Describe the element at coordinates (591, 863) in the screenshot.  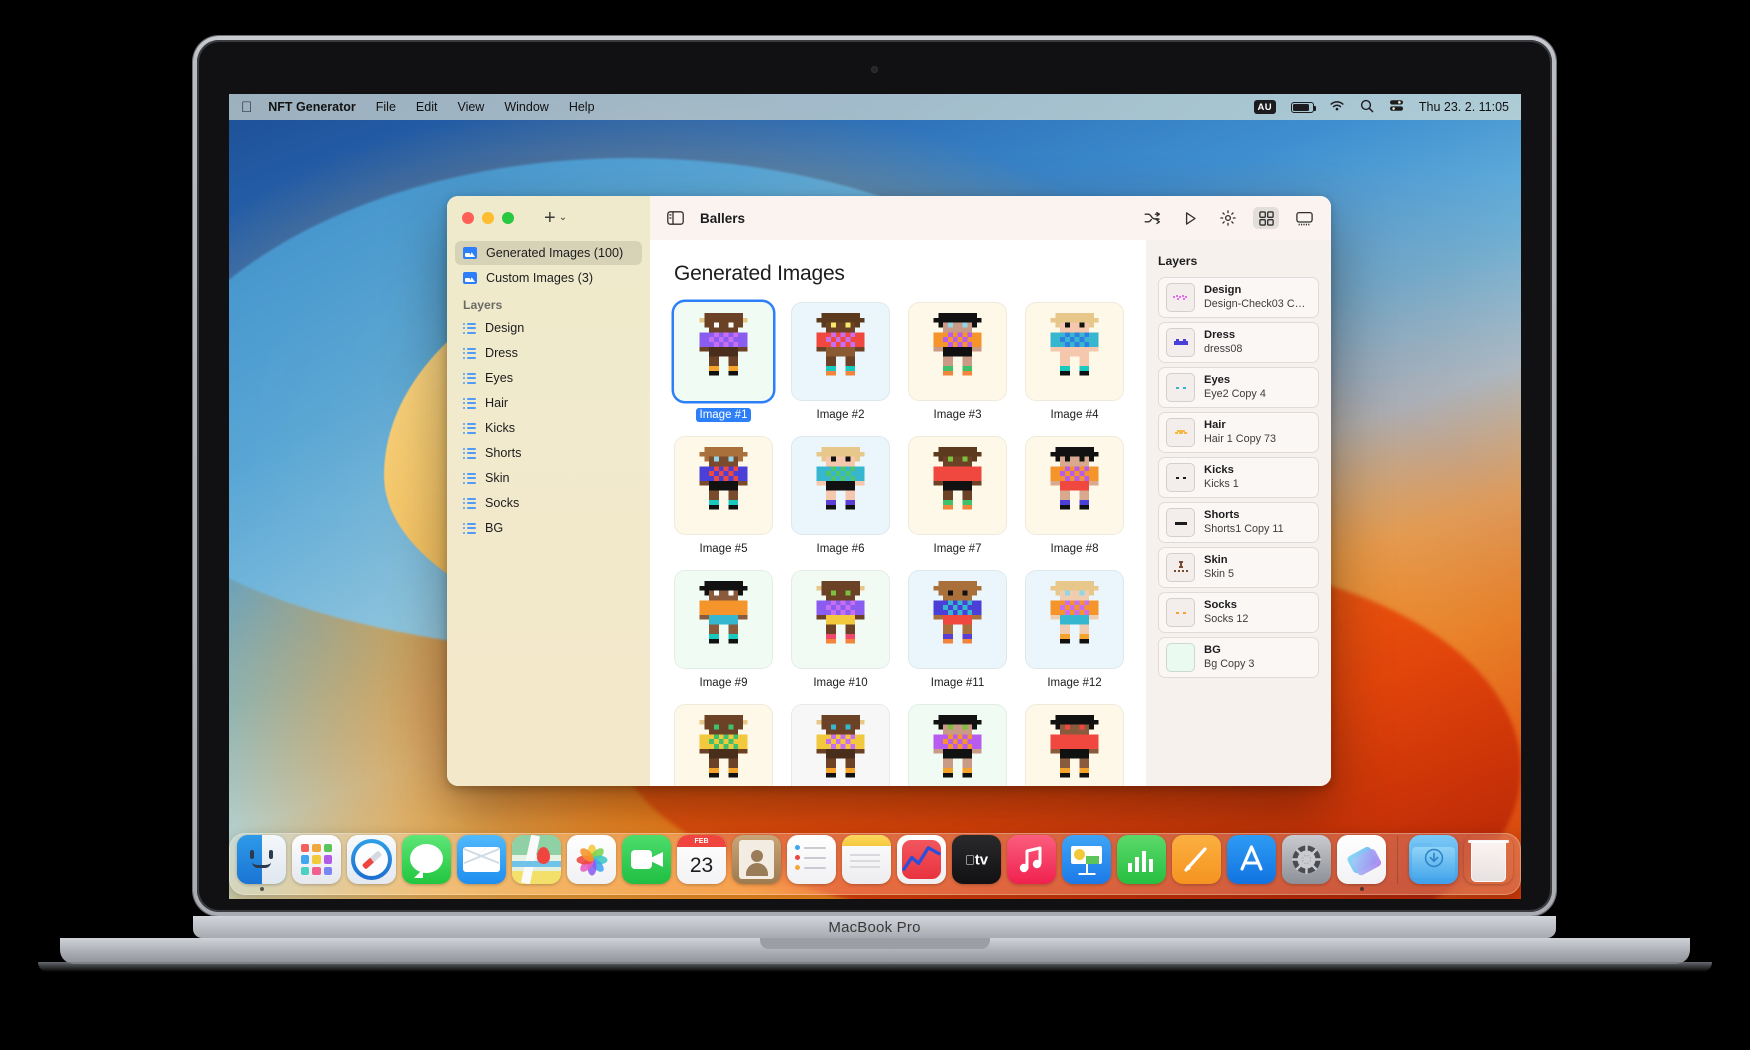
I see `dock-item-photos` at that location.